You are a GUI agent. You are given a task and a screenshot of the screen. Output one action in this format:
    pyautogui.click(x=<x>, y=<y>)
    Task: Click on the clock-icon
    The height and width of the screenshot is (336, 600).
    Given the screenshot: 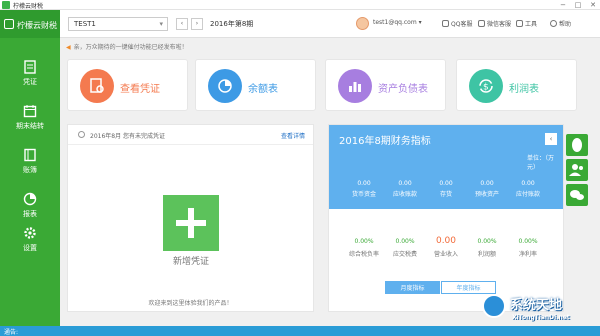 What is the action you would take?
    pyautogui.click(x=81, y=134)
    